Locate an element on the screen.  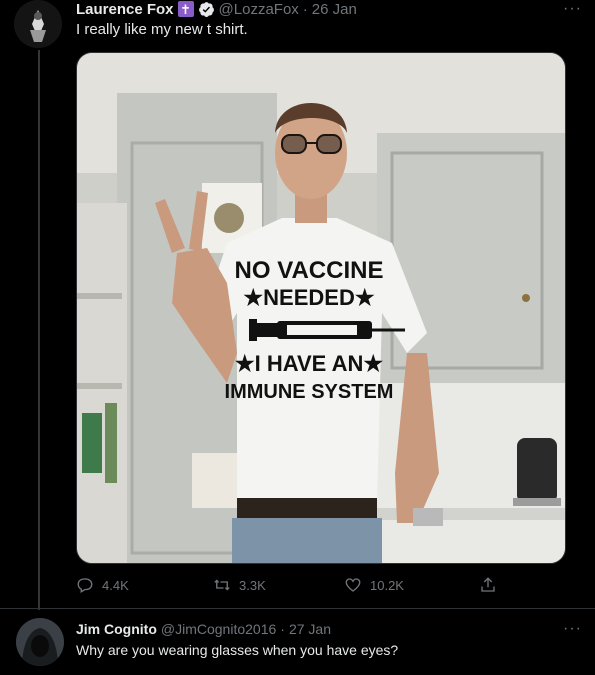
heart-icon is located at coordinates (353, 585).